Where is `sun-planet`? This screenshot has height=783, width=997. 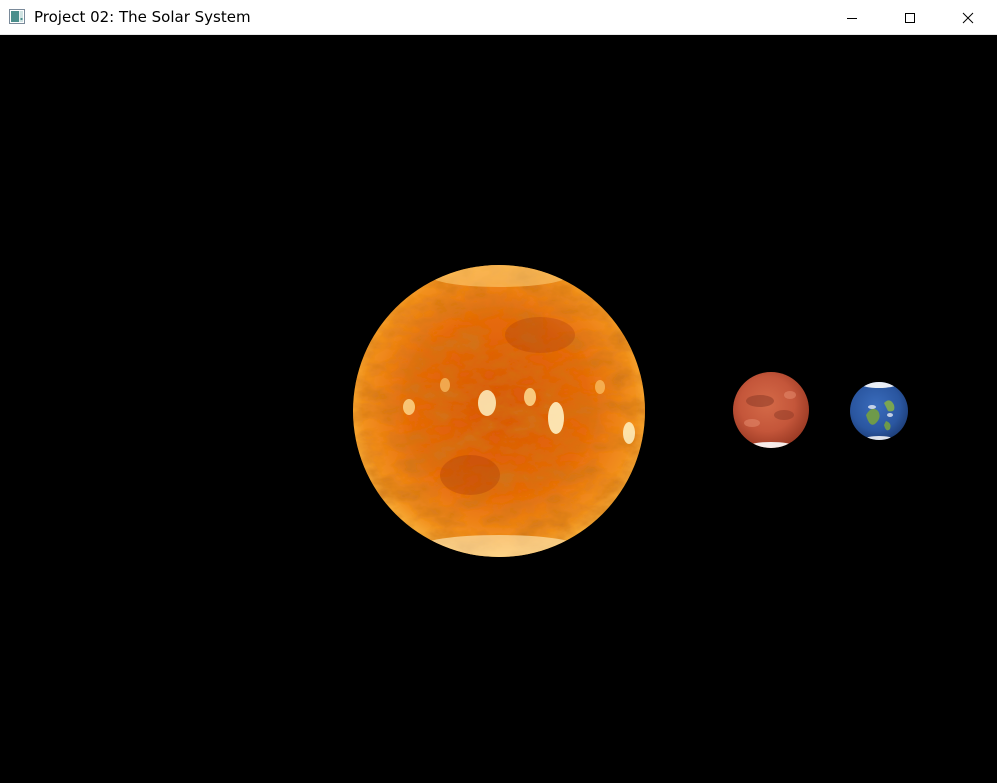
sun-planet is located at coordinates (499, 411).